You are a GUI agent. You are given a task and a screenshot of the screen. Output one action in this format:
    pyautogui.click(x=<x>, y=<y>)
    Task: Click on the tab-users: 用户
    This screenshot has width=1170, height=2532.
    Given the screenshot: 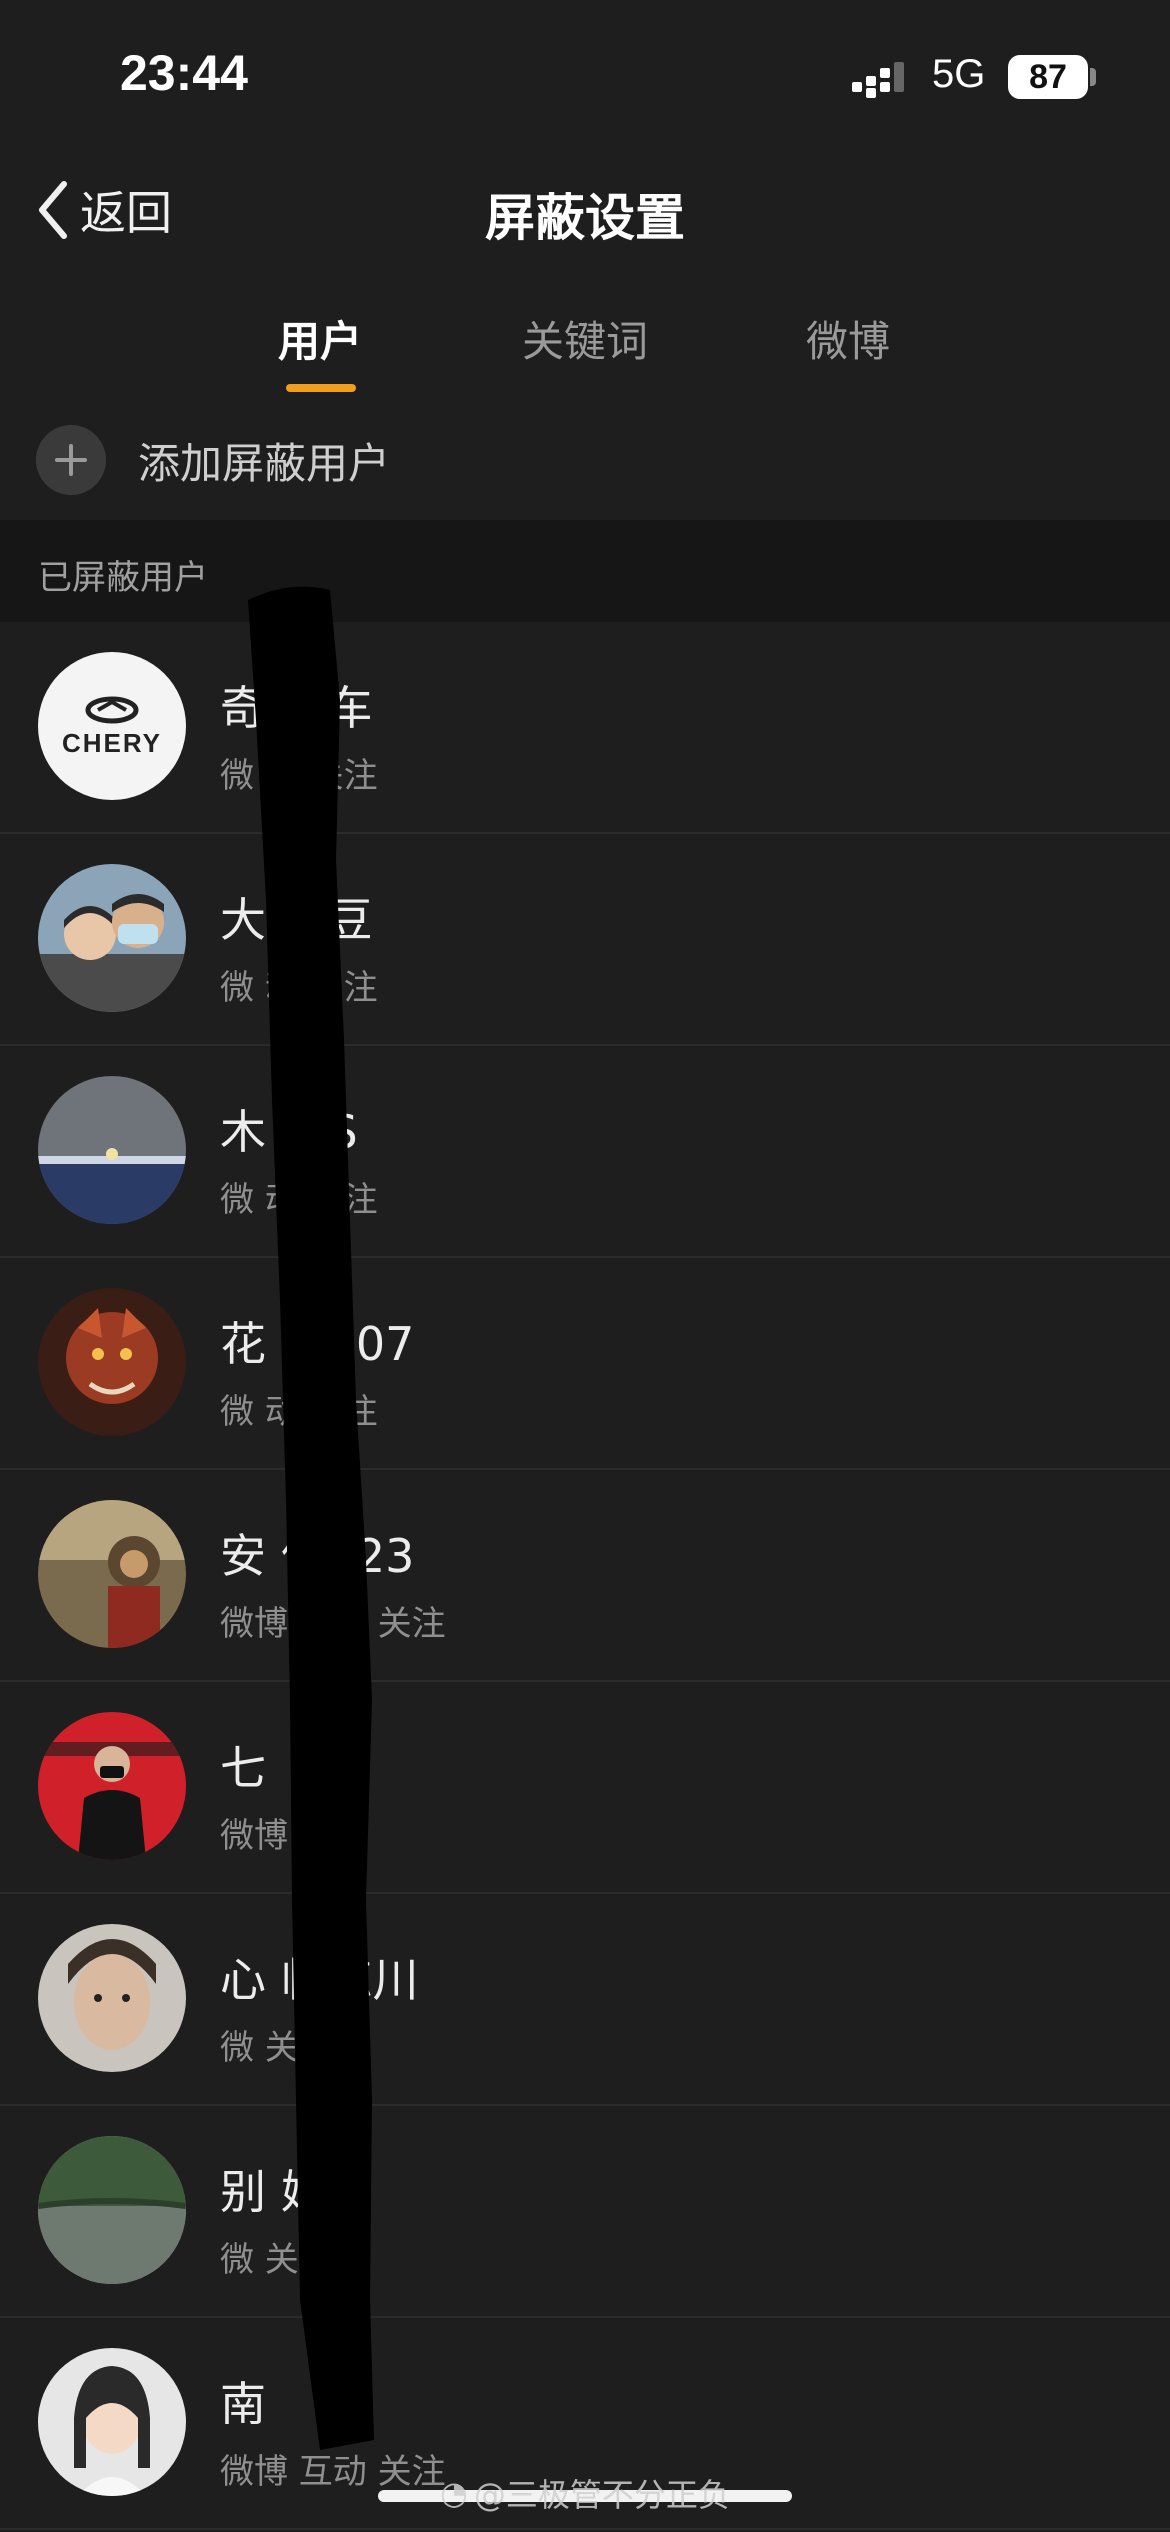 What is the action you would take?
    pyautogui.click(x=320, y=338)
    